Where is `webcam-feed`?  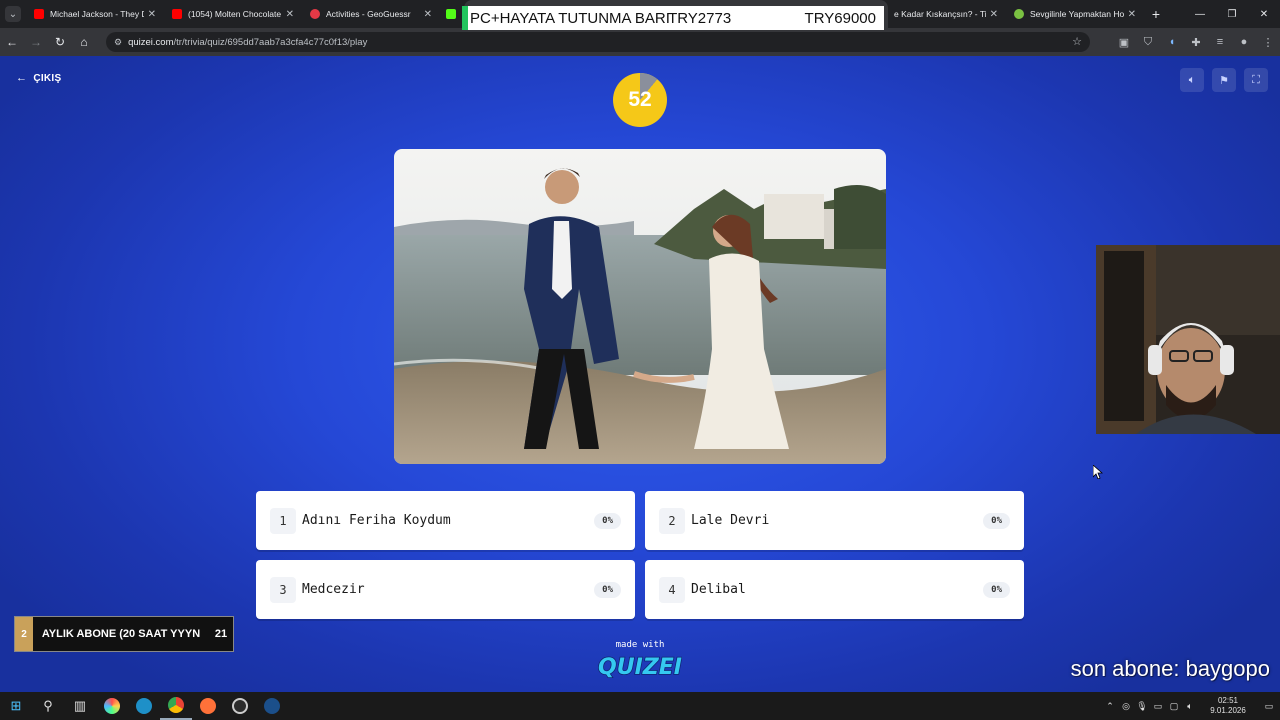
webcam-feed is located at coordinates (1188, 339).